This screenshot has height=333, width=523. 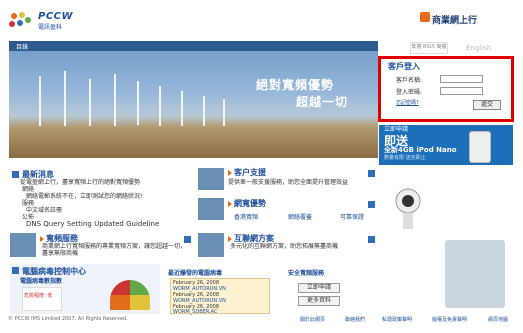 I want to click on promo-sec-link-2: 可靠保證, so click(x=352, y=216).